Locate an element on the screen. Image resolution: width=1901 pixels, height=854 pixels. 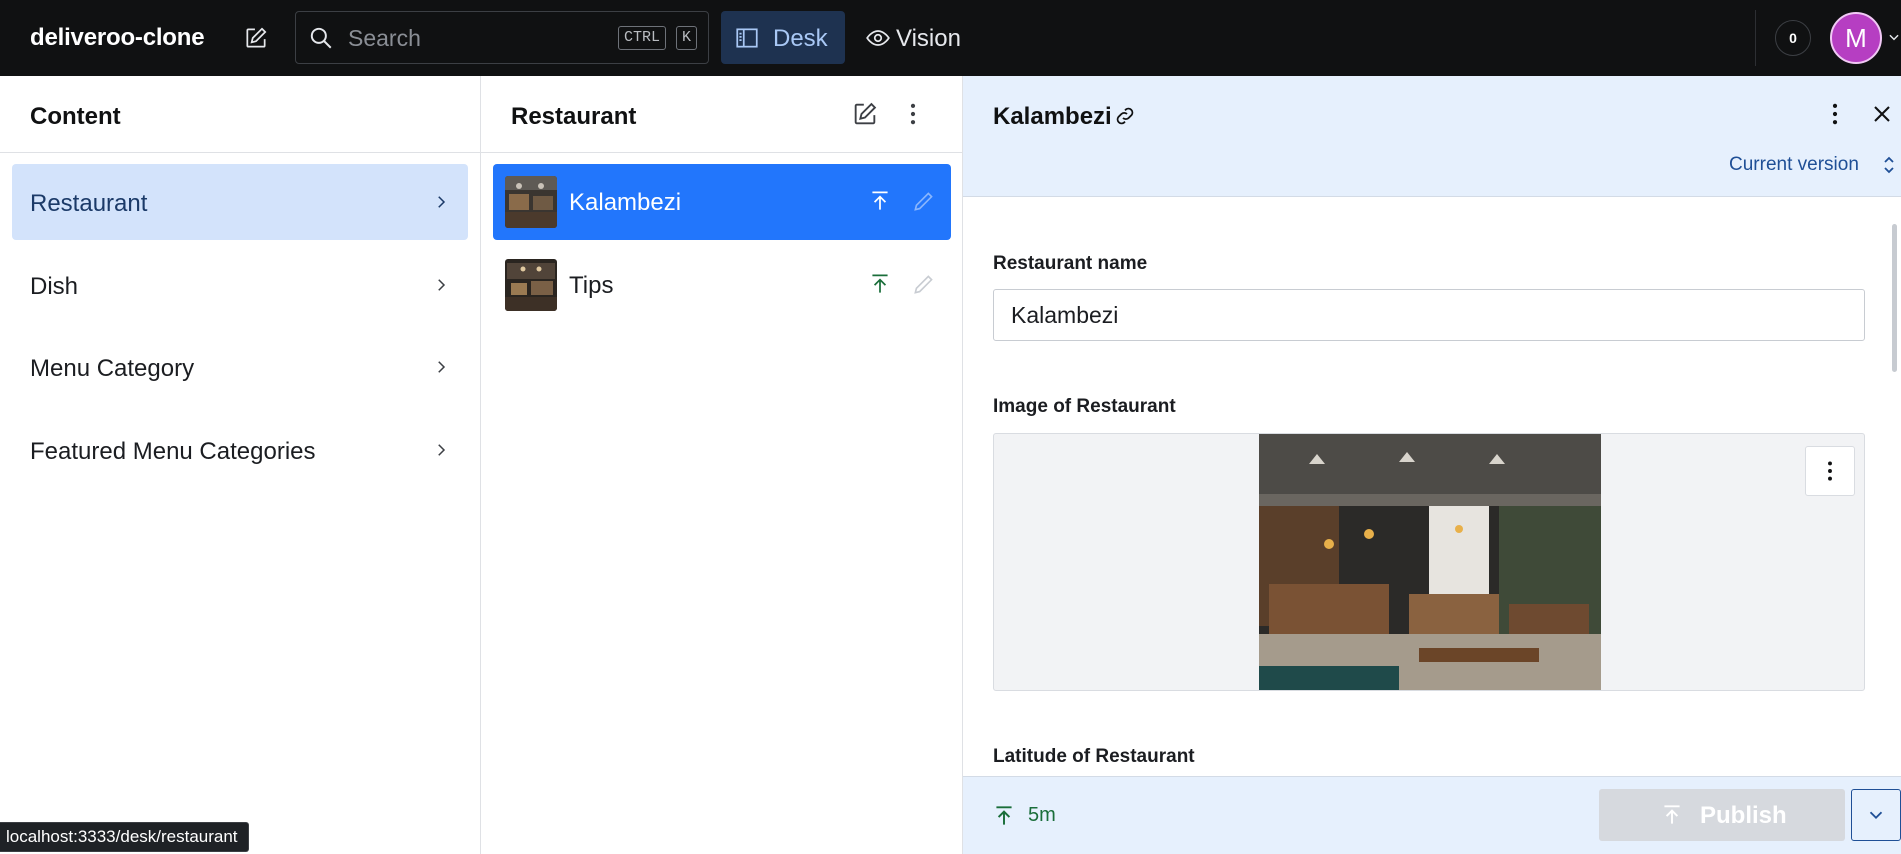
navbar-divider is located at coordinates (1755, 38).